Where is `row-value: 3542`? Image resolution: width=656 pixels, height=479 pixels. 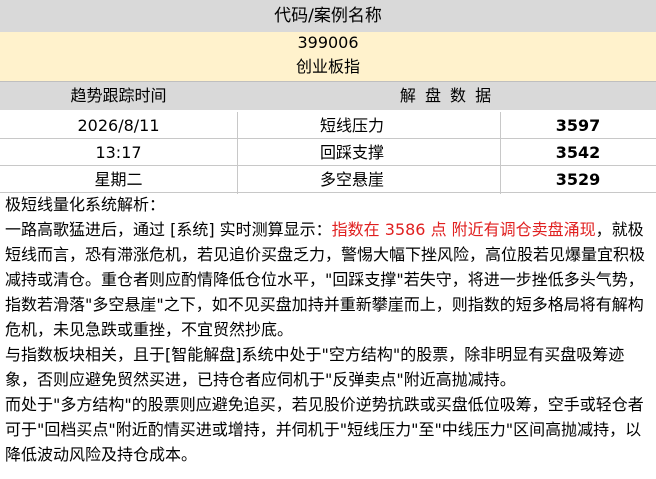 row-value: 3542 is located at coordinates (578, 152).